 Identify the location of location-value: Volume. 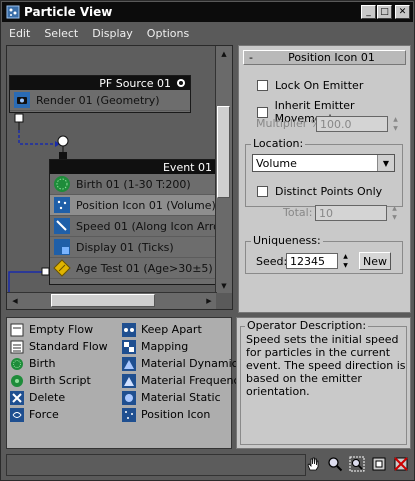
(276, 163).